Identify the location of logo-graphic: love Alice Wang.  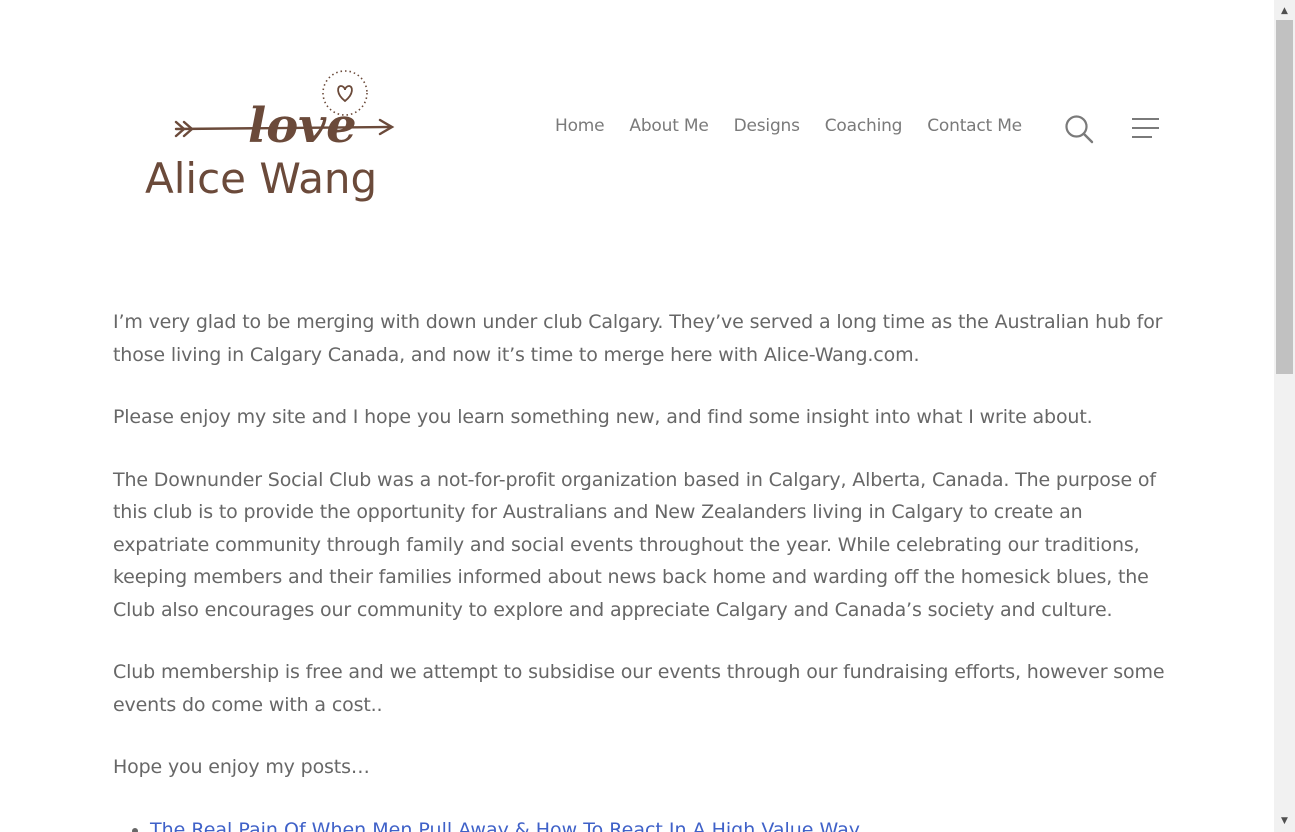
(270, 136).